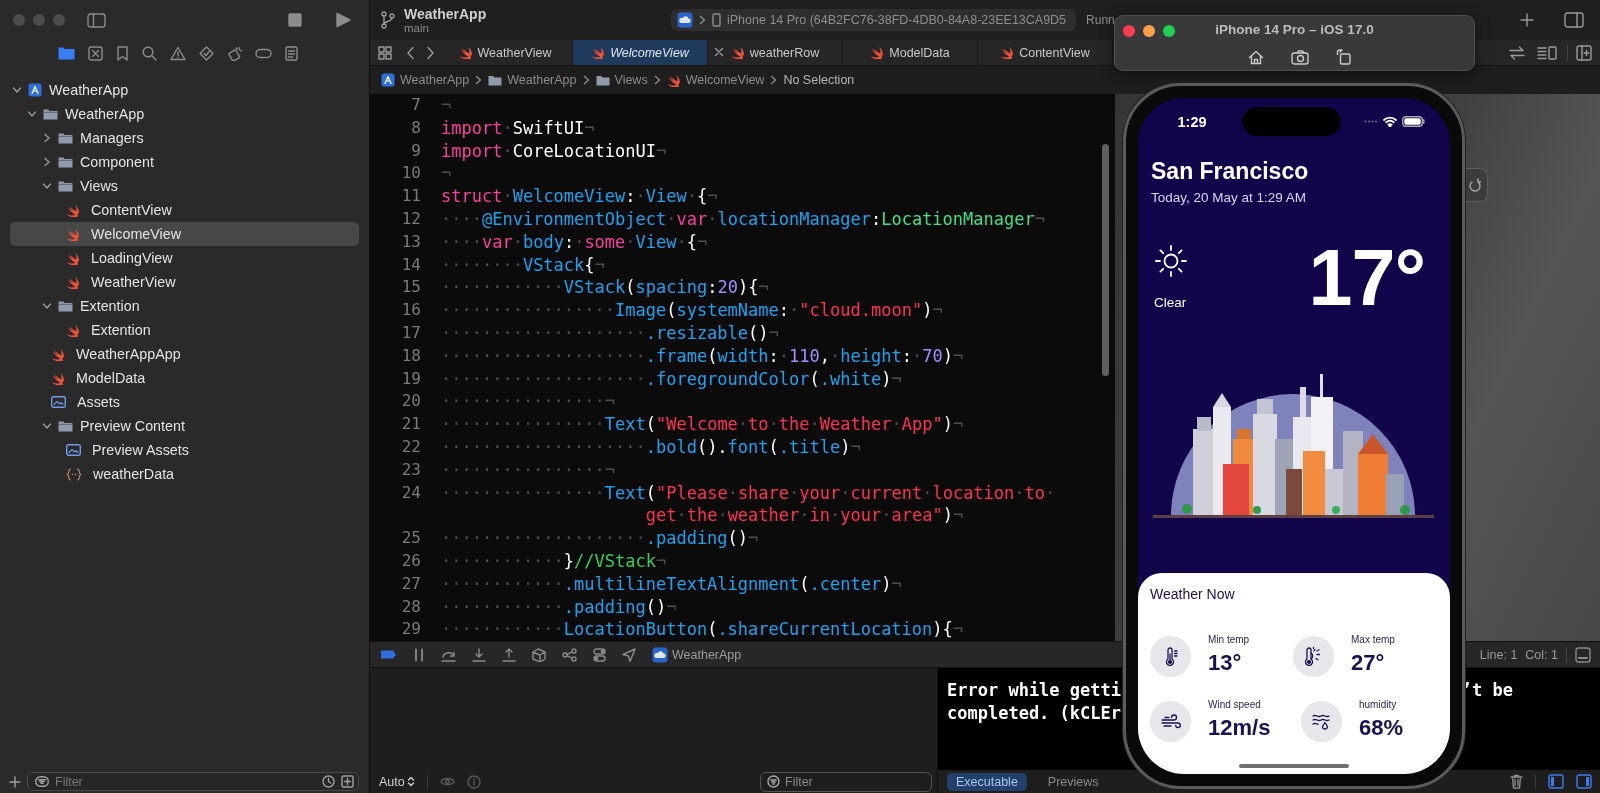  I want to click on canvas-button, so click(1477, 185).